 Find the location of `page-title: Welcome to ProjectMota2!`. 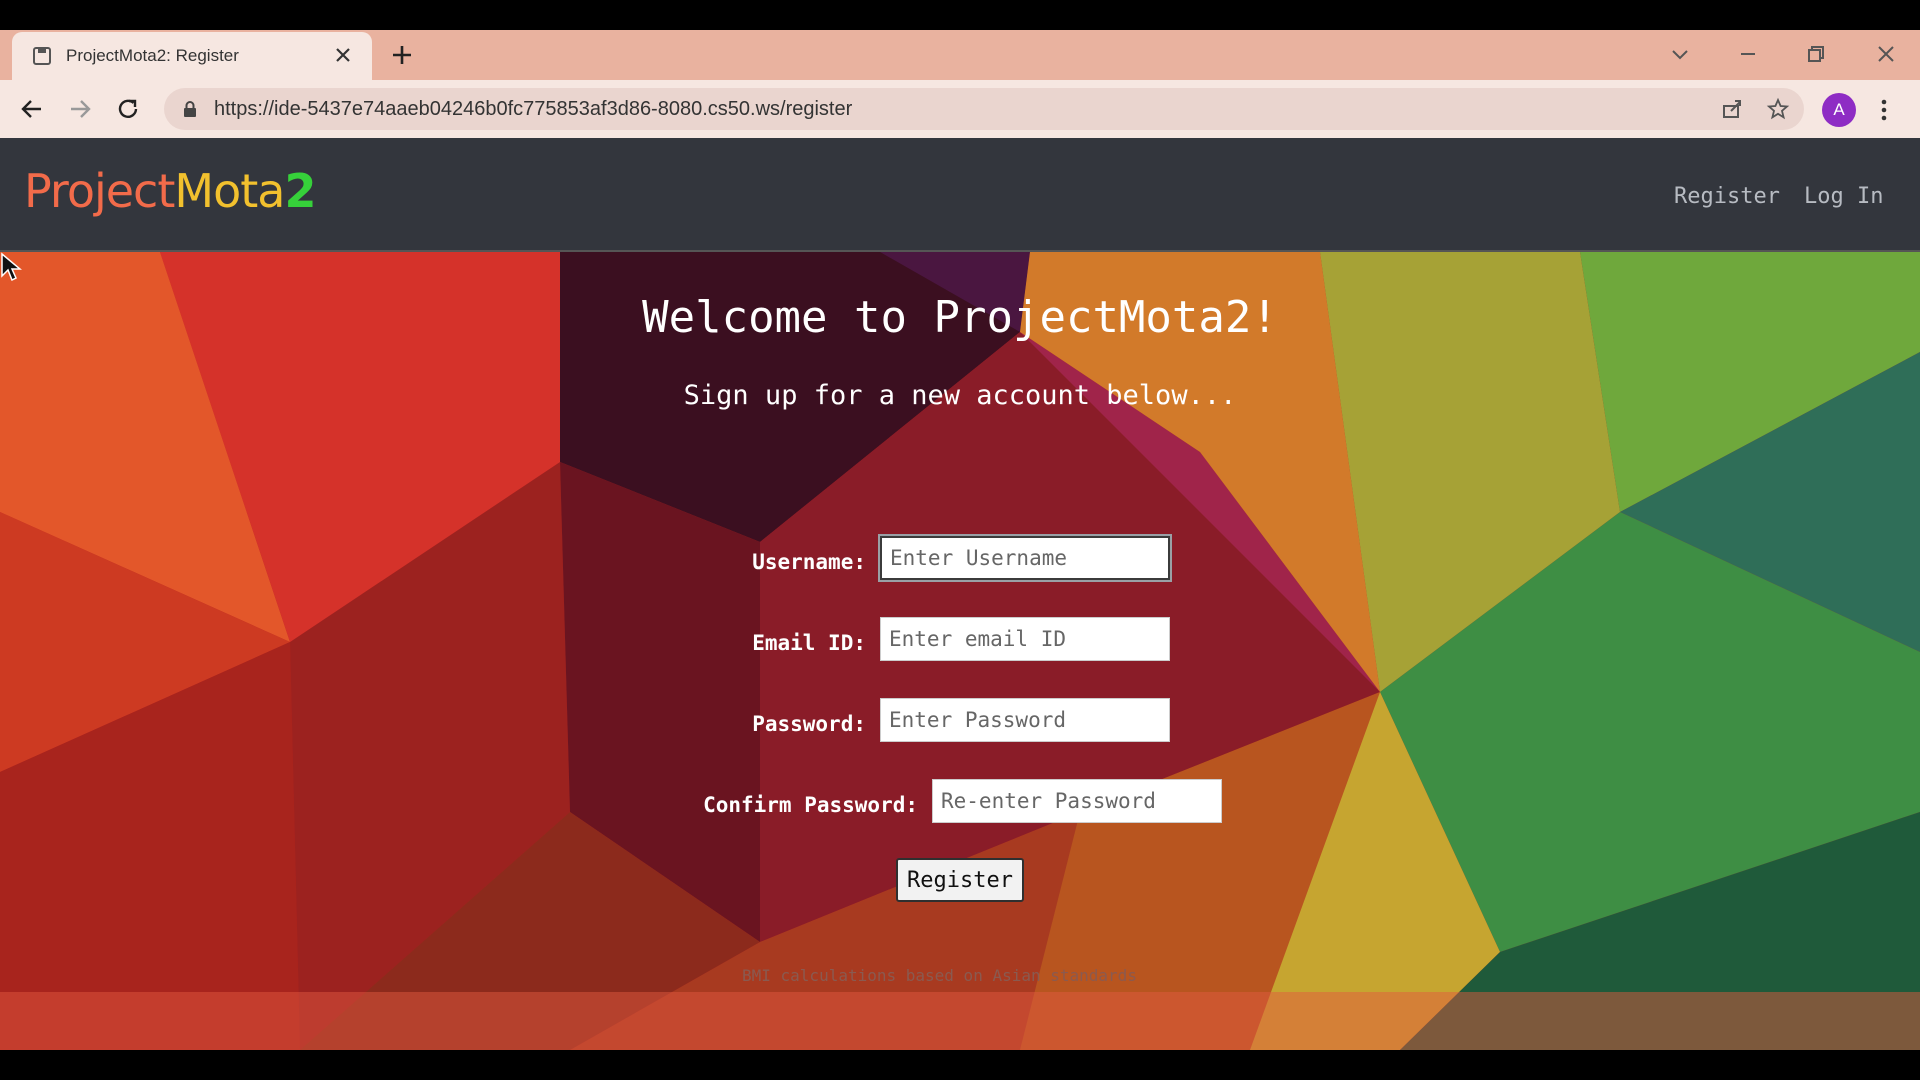

page-title: Welcome to ProjectMota2! is located at coordinates (960, 317).